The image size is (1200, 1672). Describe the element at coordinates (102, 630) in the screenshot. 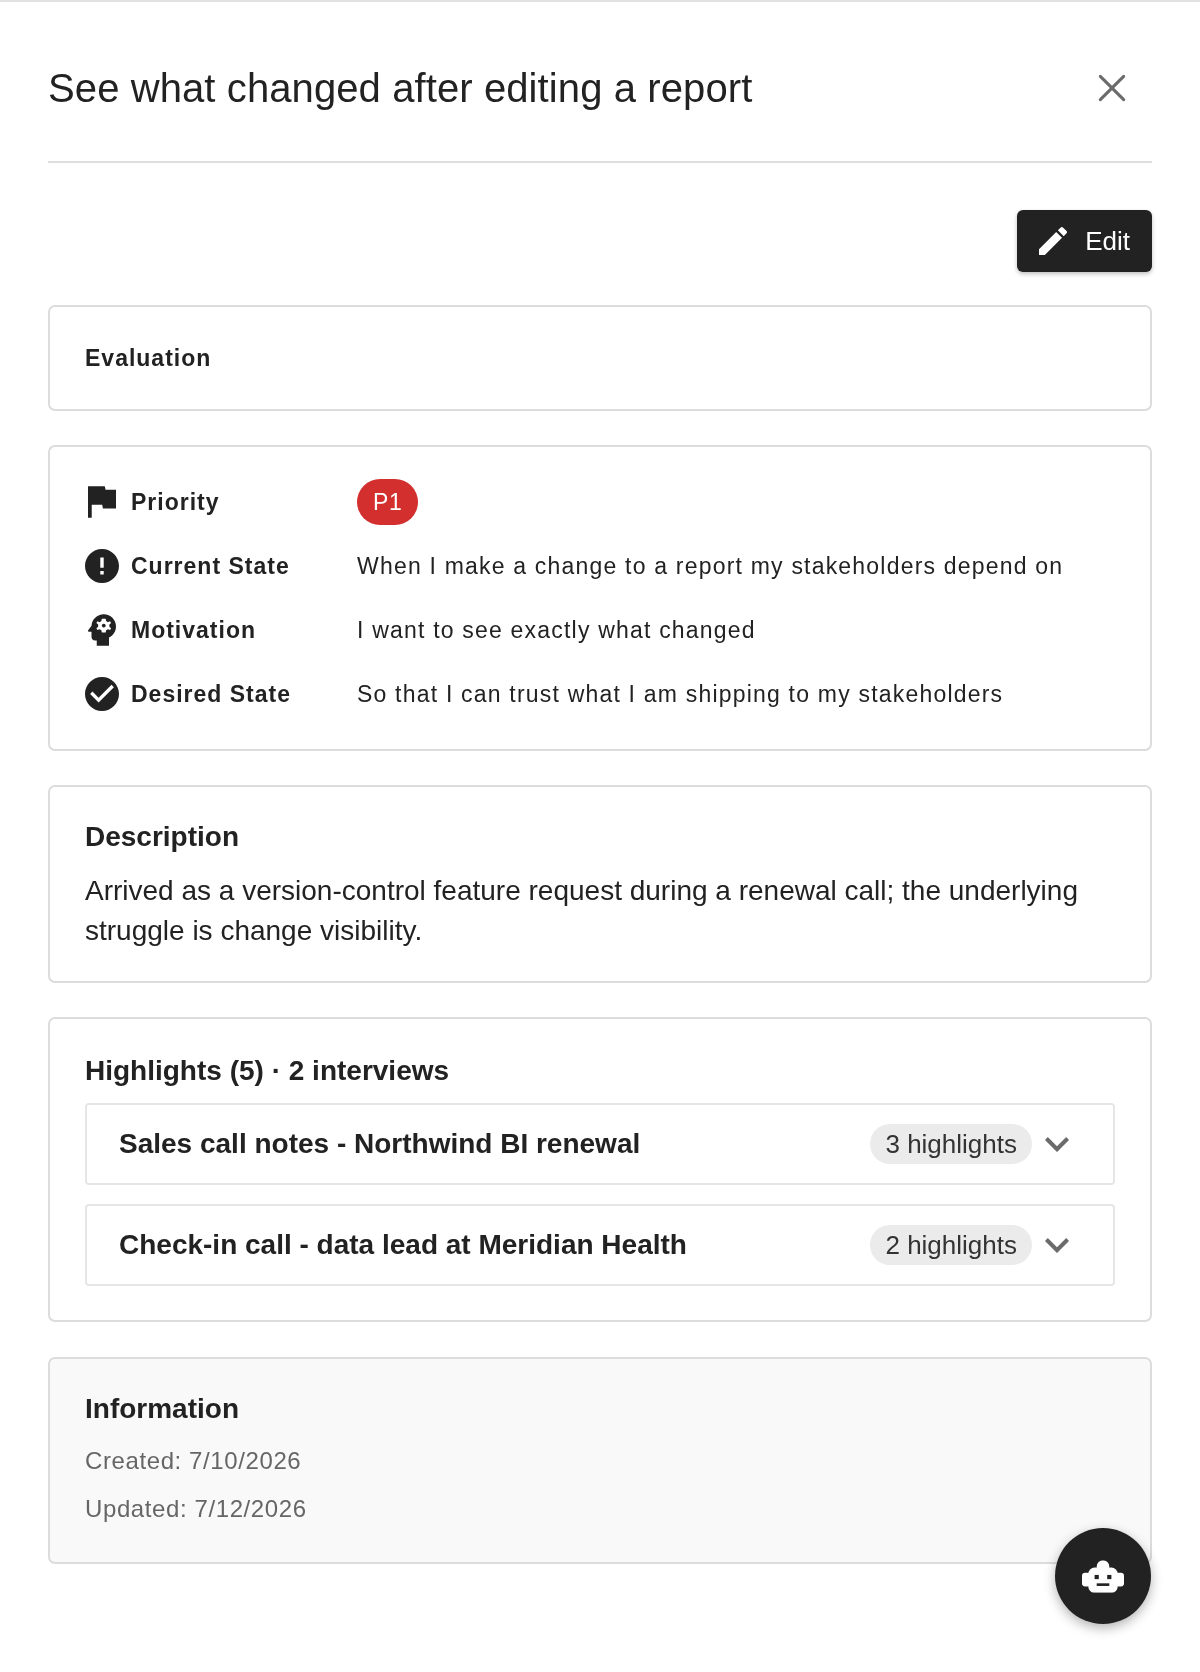

I see `head-gear-icon` at that location.